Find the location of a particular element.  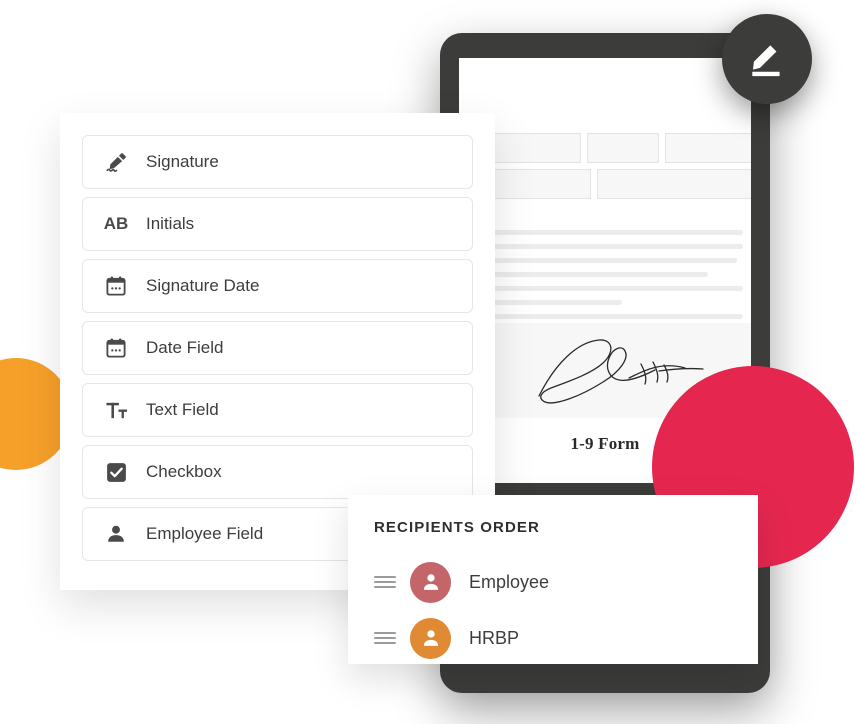

field-item-label: Signature is located at coordinates (182, 161).